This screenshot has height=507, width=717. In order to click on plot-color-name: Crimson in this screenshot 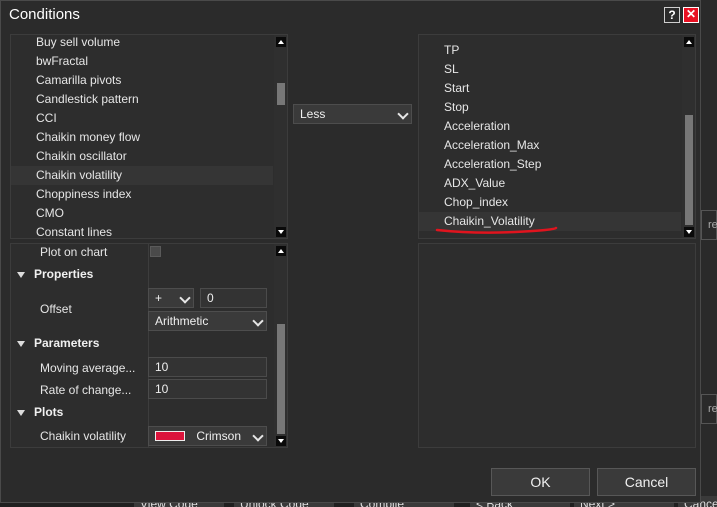, I will do `click(219, 436)`.